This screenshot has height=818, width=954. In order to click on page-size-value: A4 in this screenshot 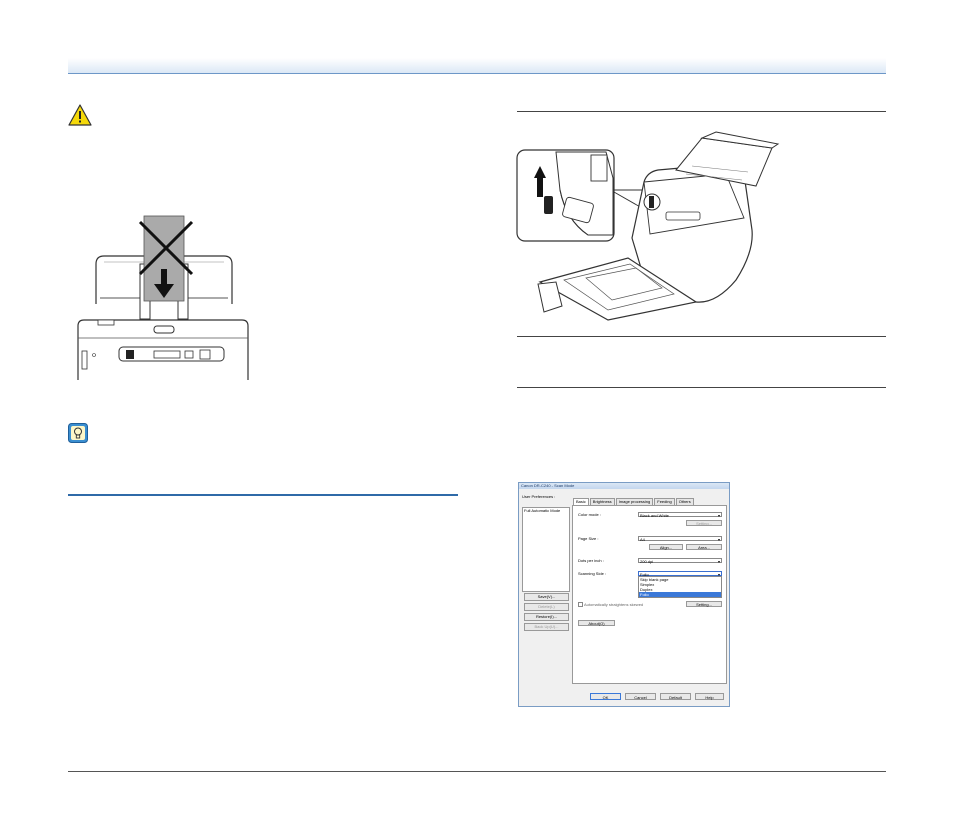, I will do `click(642, 539)`.